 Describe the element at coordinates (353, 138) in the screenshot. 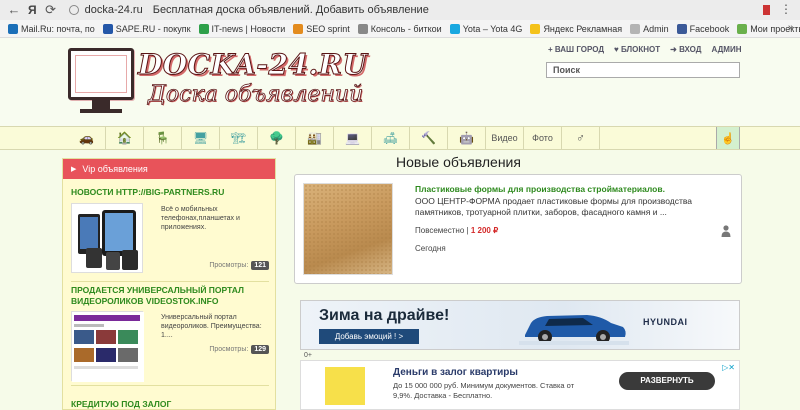

I see `category-monitor-icon: 💻` at that location.